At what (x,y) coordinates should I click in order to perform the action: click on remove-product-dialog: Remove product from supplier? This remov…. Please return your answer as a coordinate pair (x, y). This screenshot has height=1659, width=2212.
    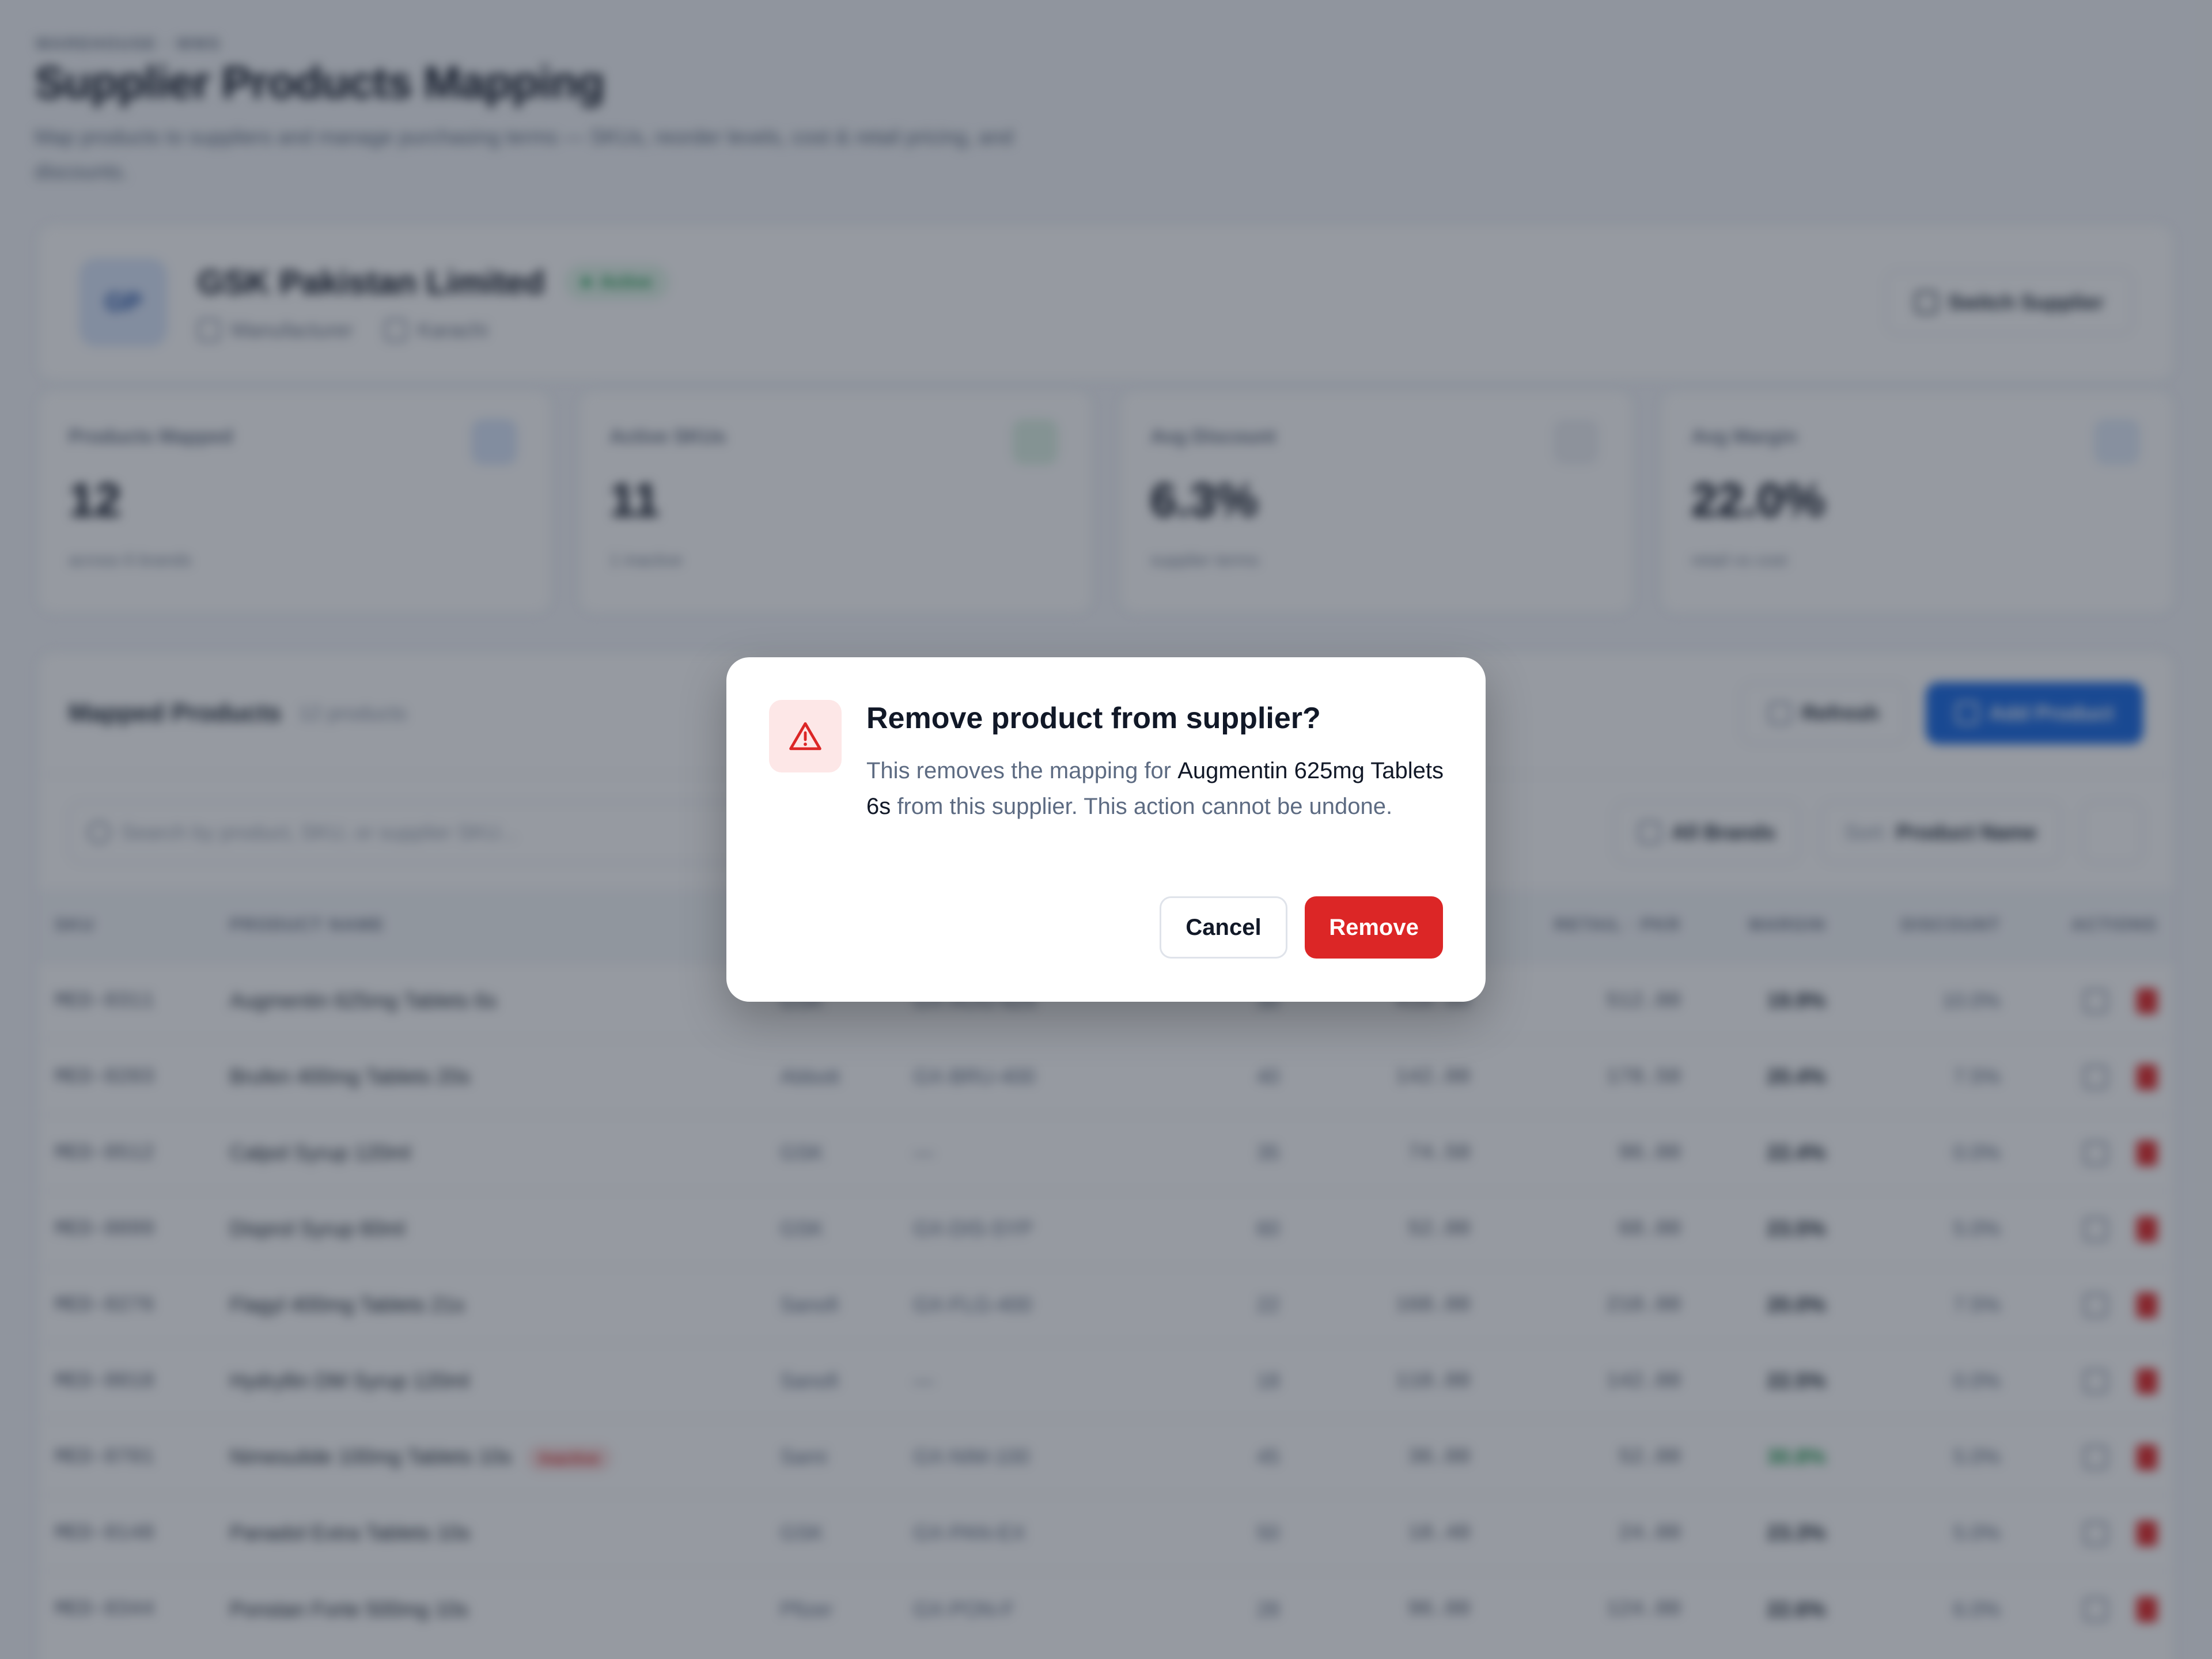
    Looking at the image, I should click on (1106, 829).